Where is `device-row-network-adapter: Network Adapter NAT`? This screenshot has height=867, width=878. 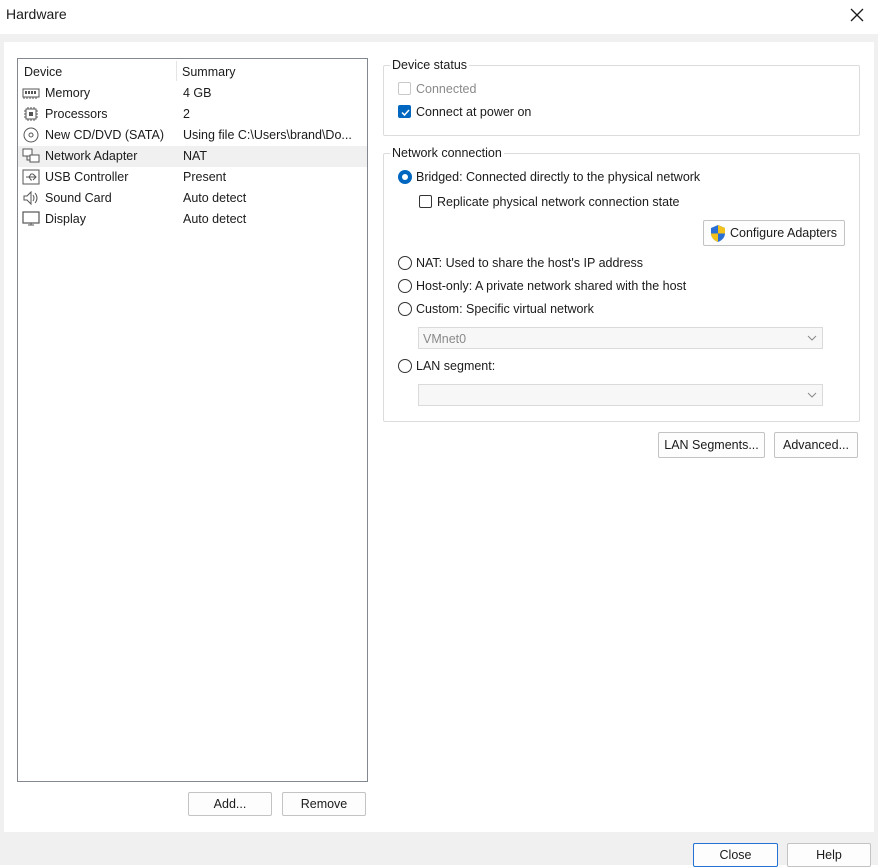 device-row-network-adapter: Network Adapter NAT is located at coordinates (192, 156).